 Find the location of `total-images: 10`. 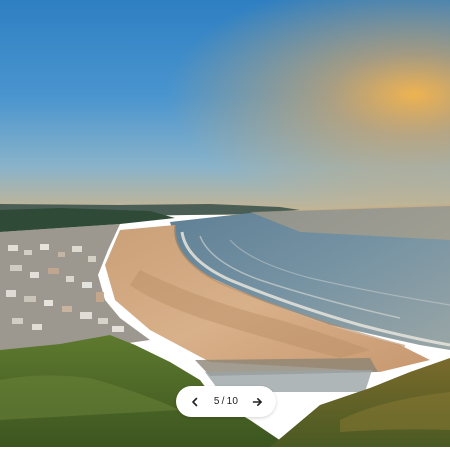

total-images: 10 is located at coordinates (232, 401).